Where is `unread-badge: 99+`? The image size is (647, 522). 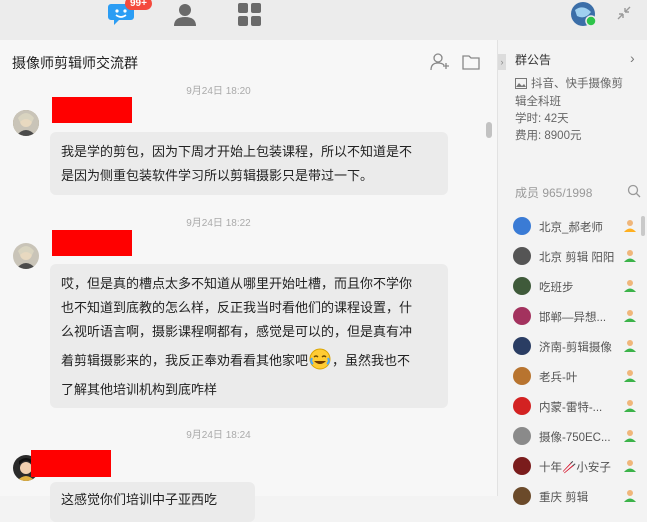 unread-badge: 99+ is located at coordinates (138, 5).